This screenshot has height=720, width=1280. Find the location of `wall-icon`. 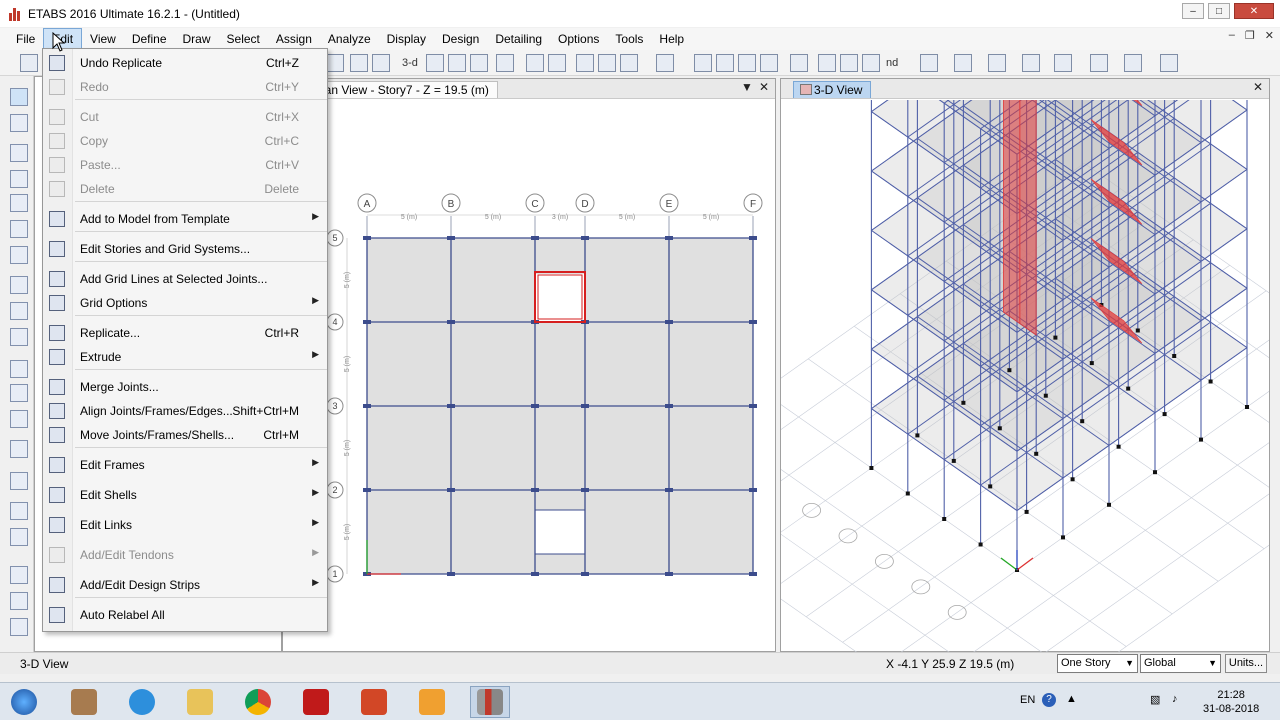

wall-icon is located at coordinates (799, 63).